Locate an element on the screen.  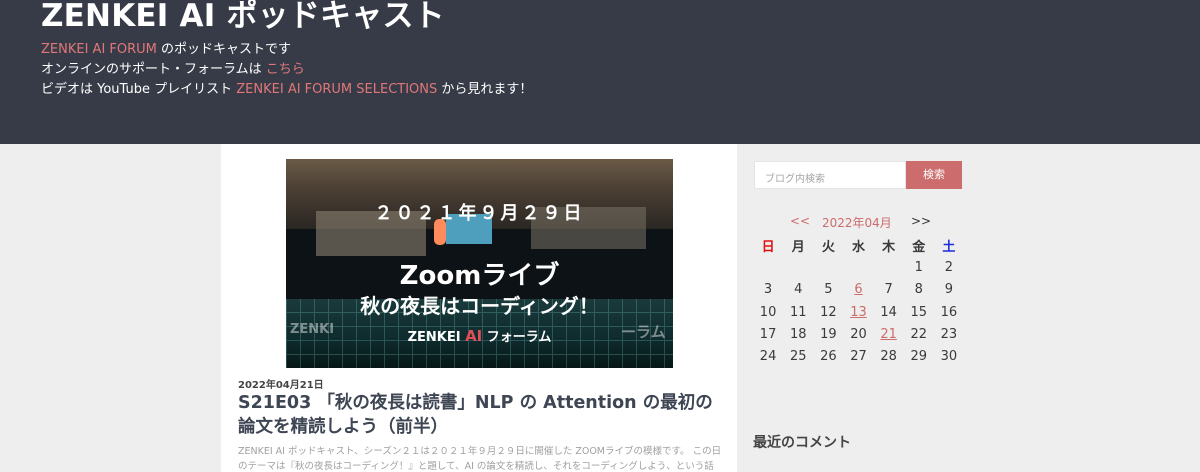
calendar-day: 12 is located at coordinates (828, 312).